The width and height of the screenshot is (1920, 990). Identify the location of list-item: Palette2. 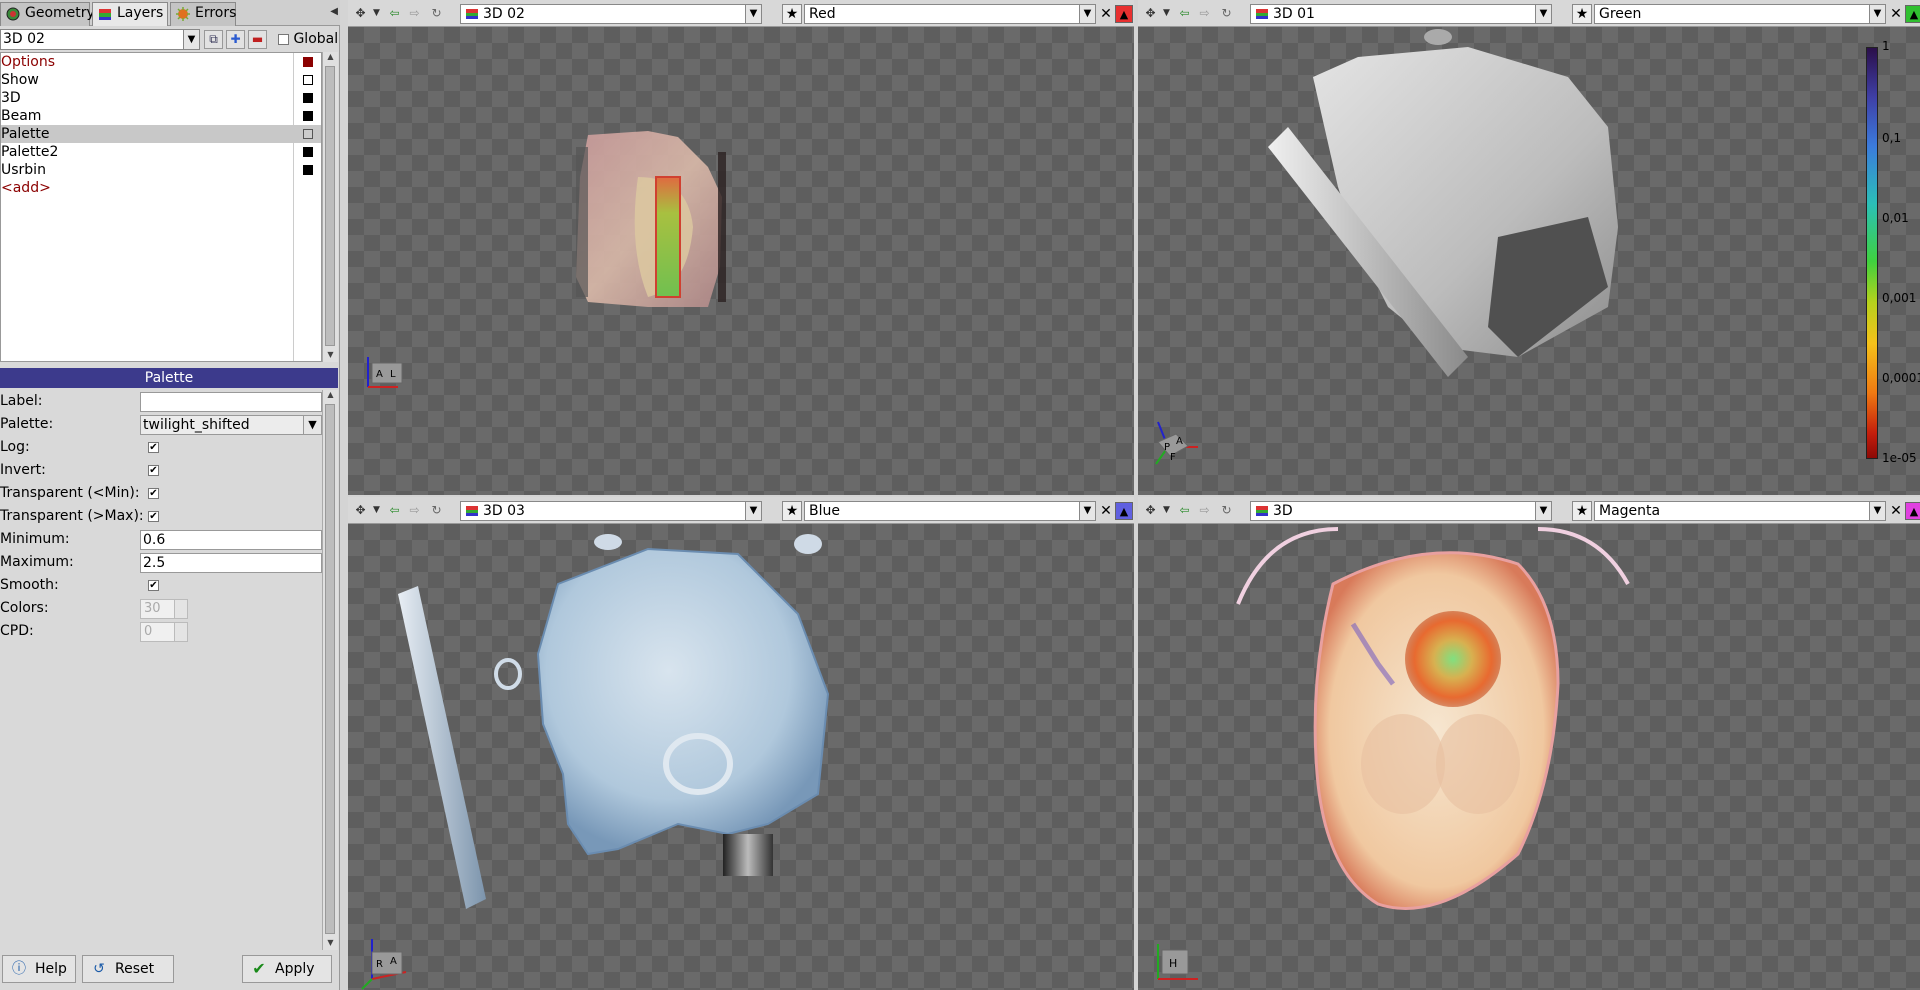
(161, 152).